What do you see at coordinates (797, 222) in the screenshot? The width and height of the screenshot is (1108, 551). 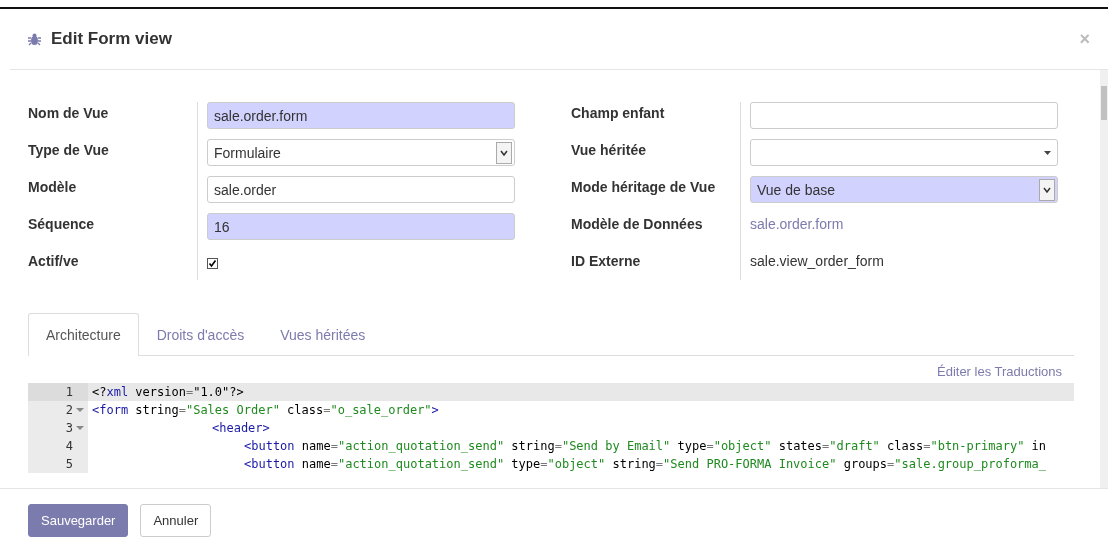 I see `record-link: sale.order.form` at bounding box center [797, 222].